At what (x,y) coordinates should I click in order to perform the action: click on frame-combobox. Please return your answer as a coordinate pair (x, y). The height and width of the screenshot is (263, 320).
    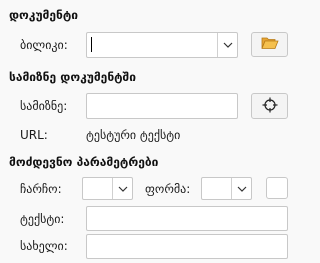
    Looking at the image, I should click on (107, 188).